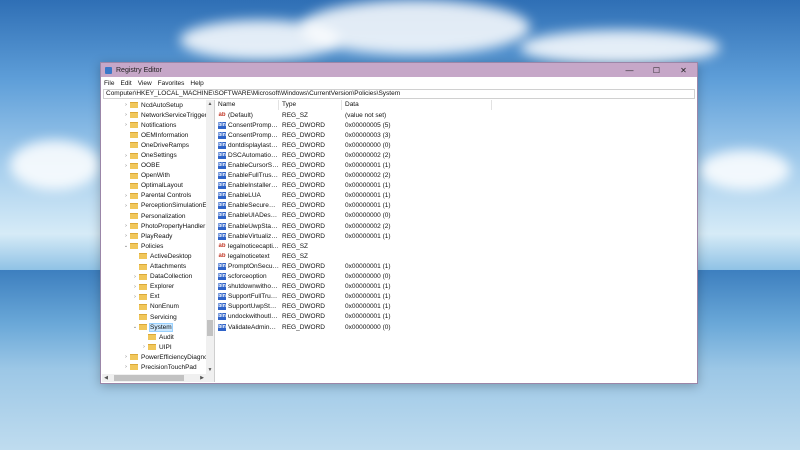 The image size is (800, 450). What do you see at coordinates (154, 206) in the screenshot?
I see `tree-item: › PerceptionSimulationExt` at bounding box center [154, 206].